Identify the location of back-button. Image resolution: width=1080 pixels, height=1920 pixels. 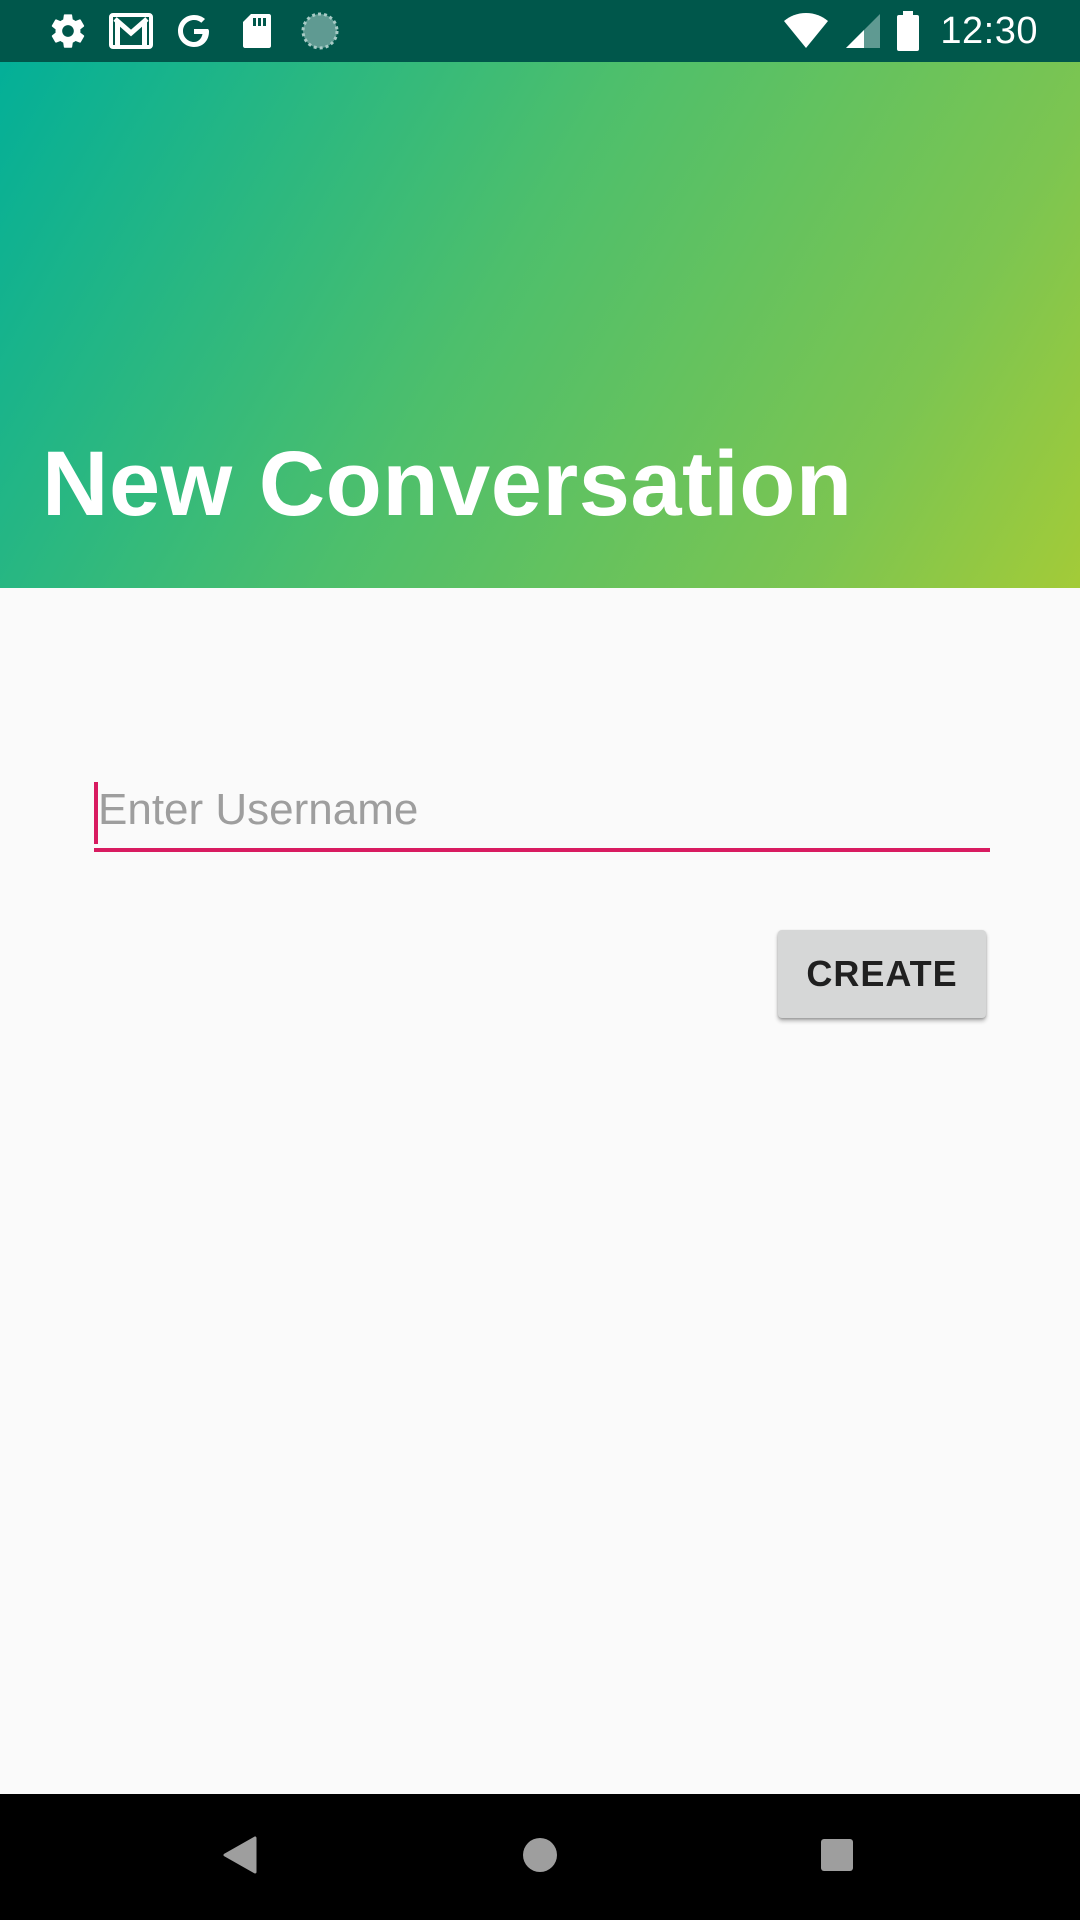
(240, 1857).